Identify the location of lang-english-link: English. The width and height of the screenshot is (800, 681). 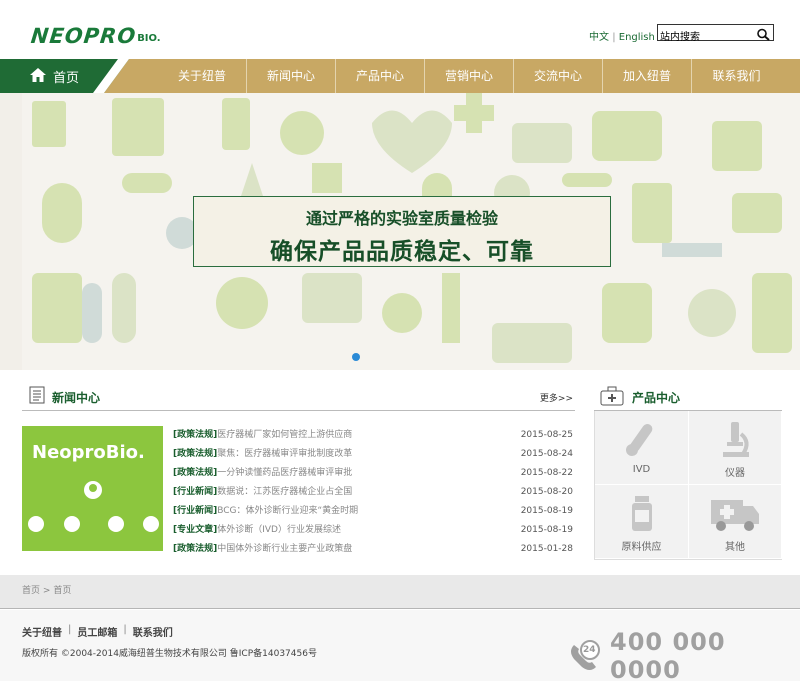
(637, 37).